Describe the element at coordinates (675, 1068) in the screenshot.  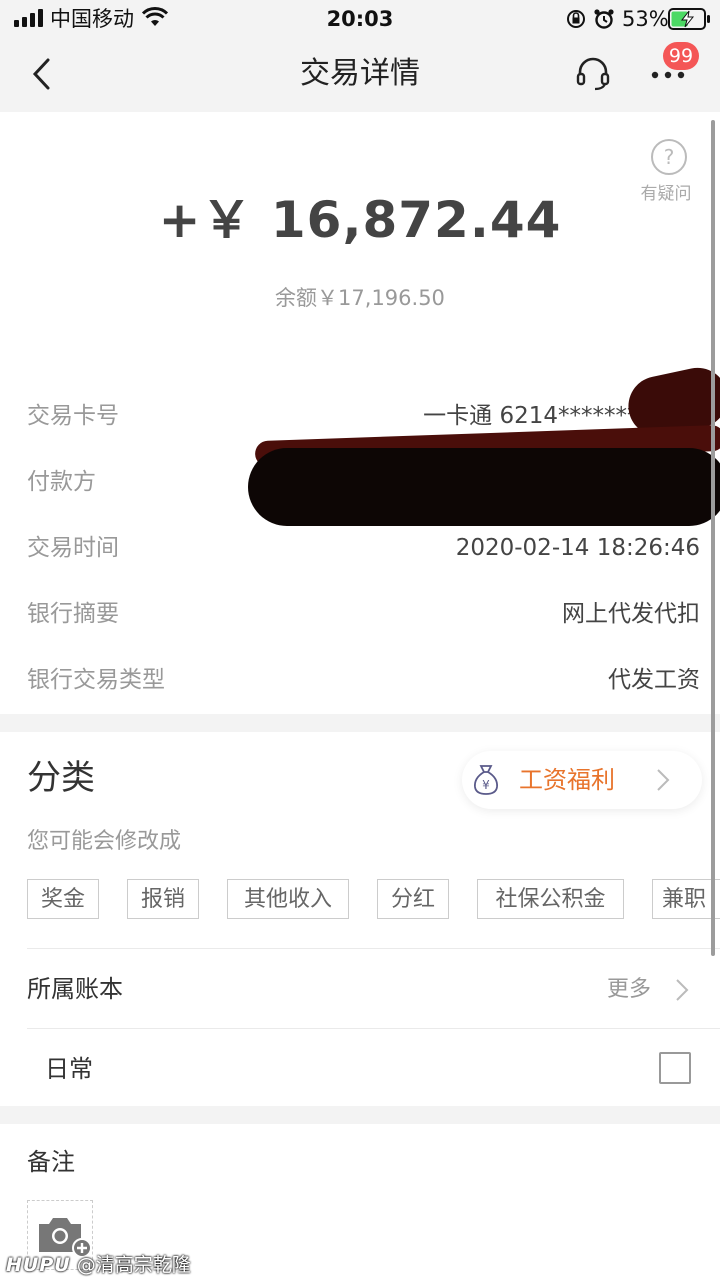
I see `ledger-checkbox` at that location.